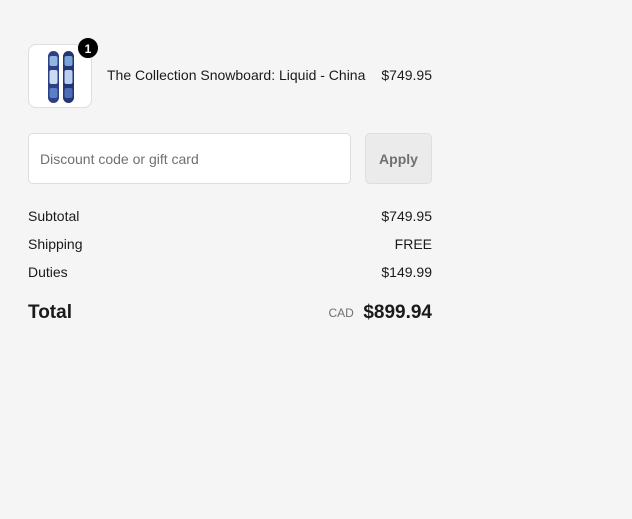  What do you see at coordinates (398, 158) in the screenshot?
I see `apply-button: Apply` at bounding box center [398, 158].